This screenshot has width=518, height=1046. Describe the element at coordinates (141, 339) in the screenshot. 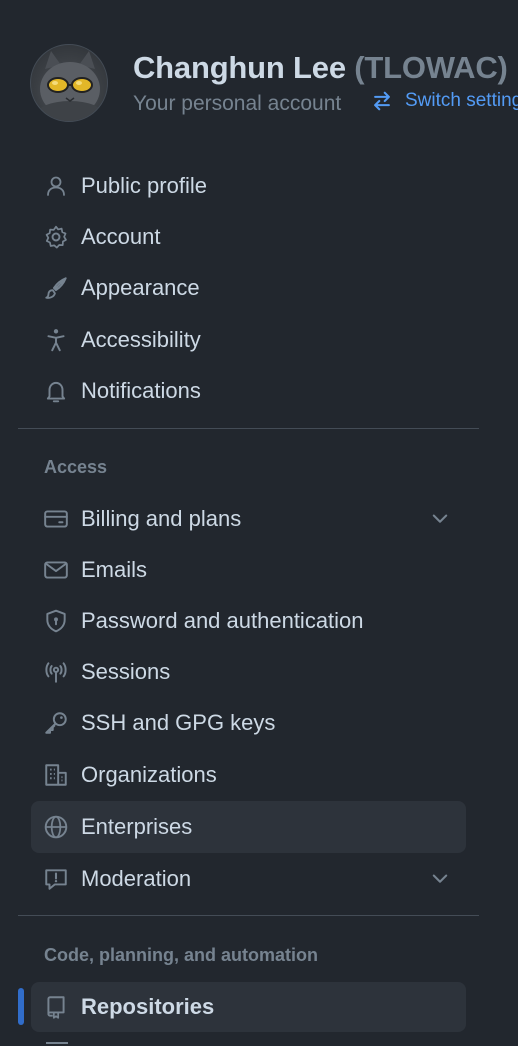

I see `nav-label: Accessibility` at that location.